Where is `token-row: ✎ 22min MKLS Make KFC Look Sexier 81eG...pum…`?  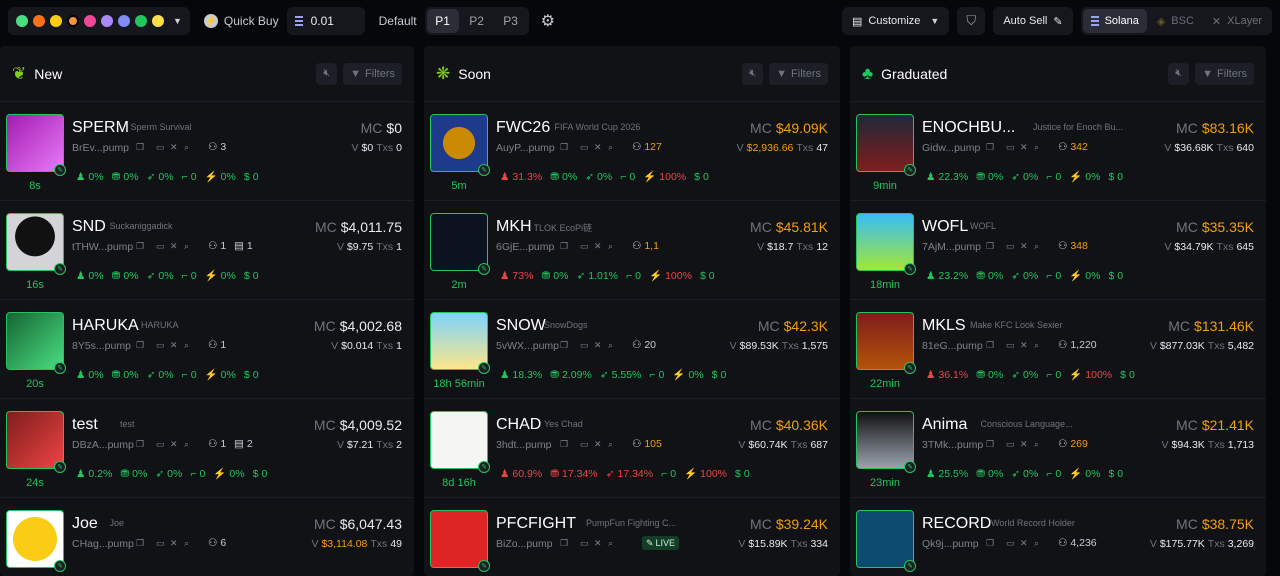
token-row: ✎ 22min MKLS Make KFC Look Sexier 81eG...pum… is located at coordinates (1058, 349).